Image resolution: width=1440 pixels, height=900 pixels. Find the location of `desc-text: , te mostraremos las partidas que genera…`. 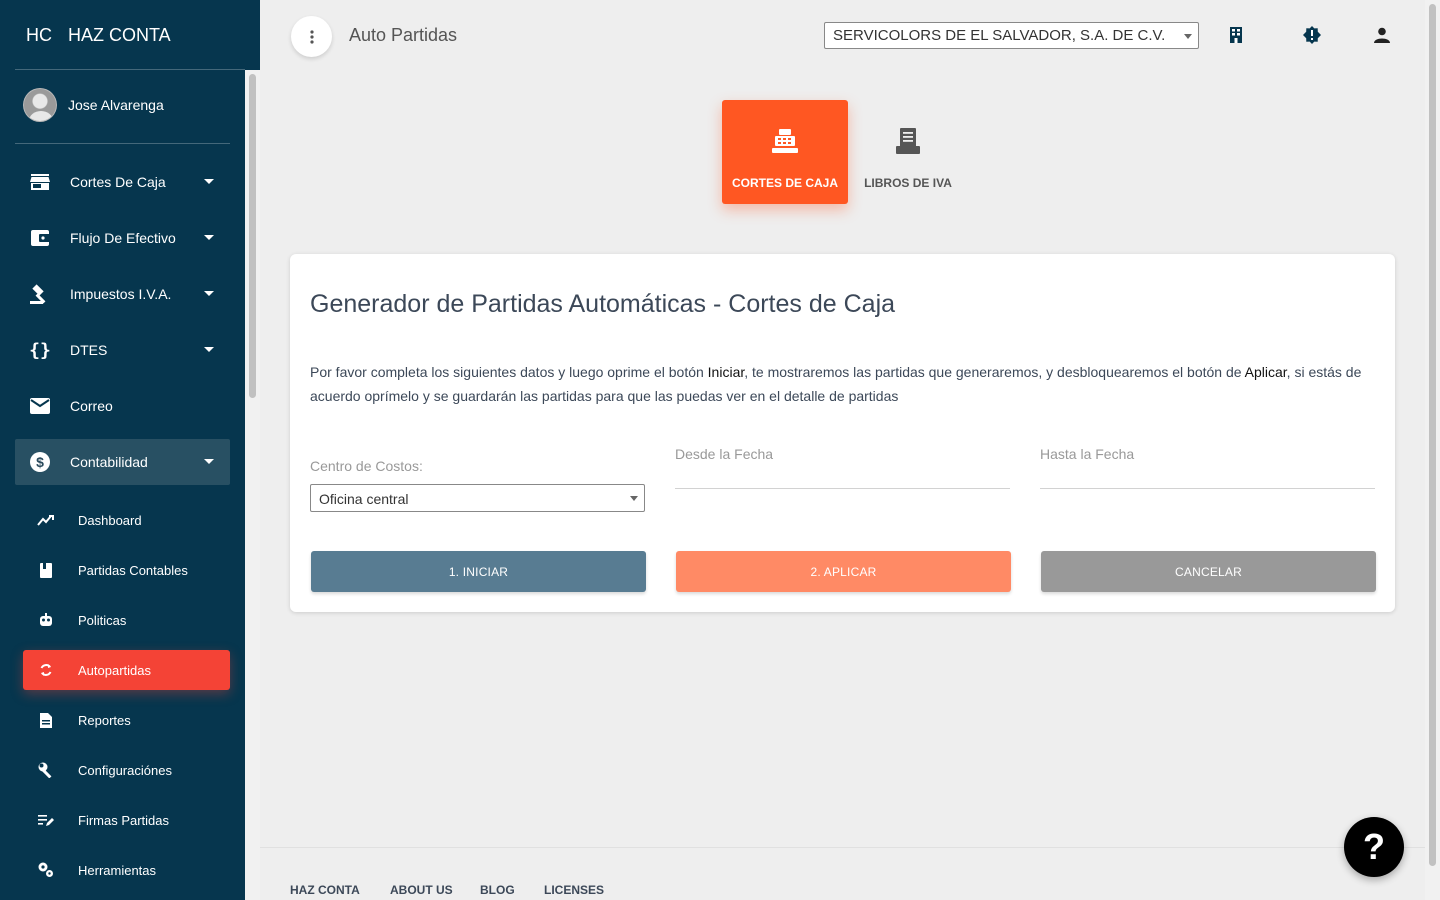

desc-text: , te mostraremos las partidas que genera… is located at coordinates (994, 372).